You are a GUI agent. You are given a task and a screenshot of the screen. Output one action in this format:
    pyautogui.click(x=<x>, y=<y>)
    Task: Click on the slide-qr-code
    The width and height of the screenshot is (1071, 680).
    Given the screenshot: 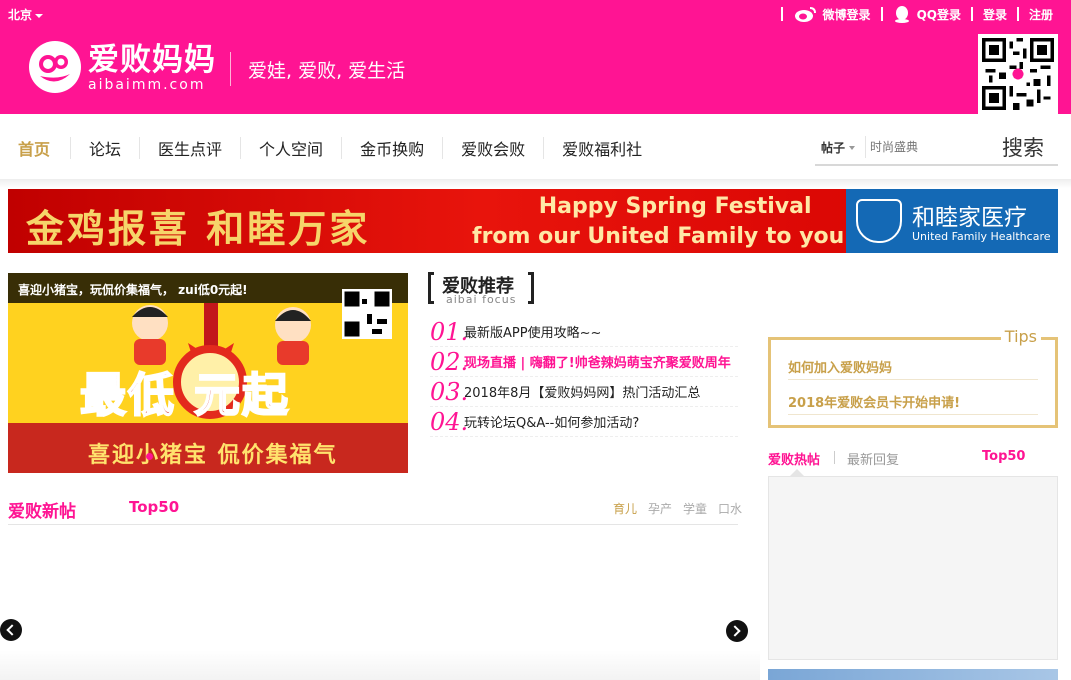 What is the action you would take?
    pyautogui.click(x=367, y=314)
    